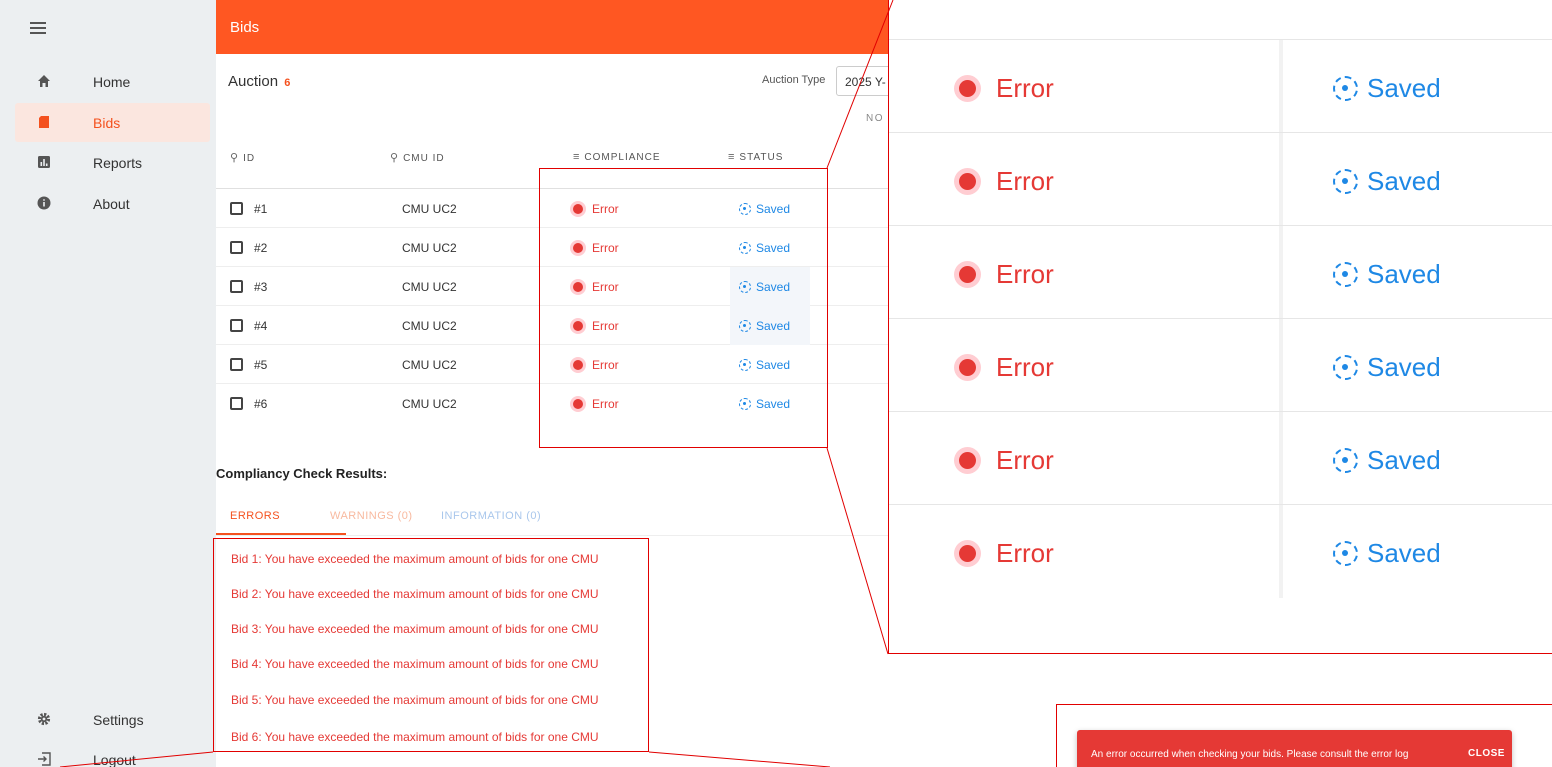 The height and width of the screenshot is (767, 1552). What do you see at coordinates (287, 83) in the screenshot?
I see `auction-count-badge: 6` at bounding box center [287, 83].